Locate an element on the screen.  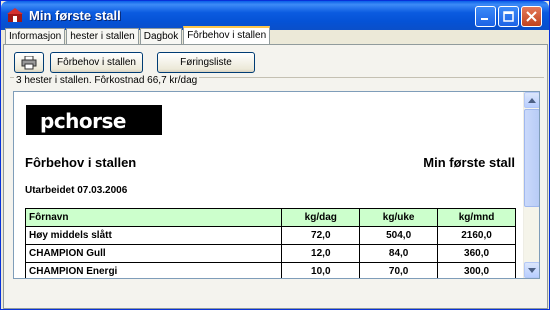
chevron-down-icon is located at coordinates (532, 270).